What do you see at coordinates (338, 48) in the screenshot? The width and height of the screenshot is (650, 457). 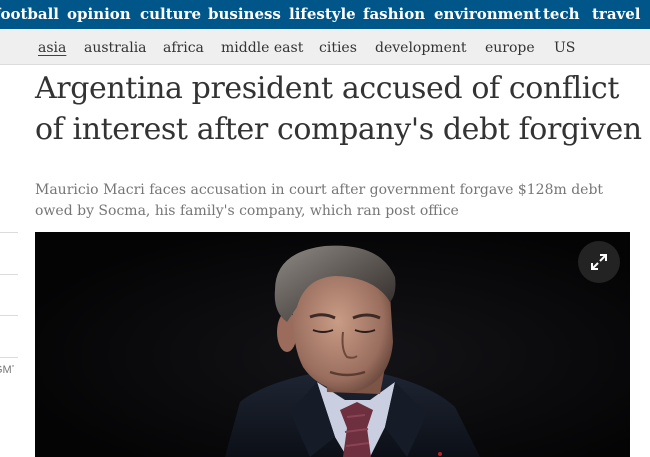 I see `subnav-link-cities: cities` at bounding box center [338, 48].